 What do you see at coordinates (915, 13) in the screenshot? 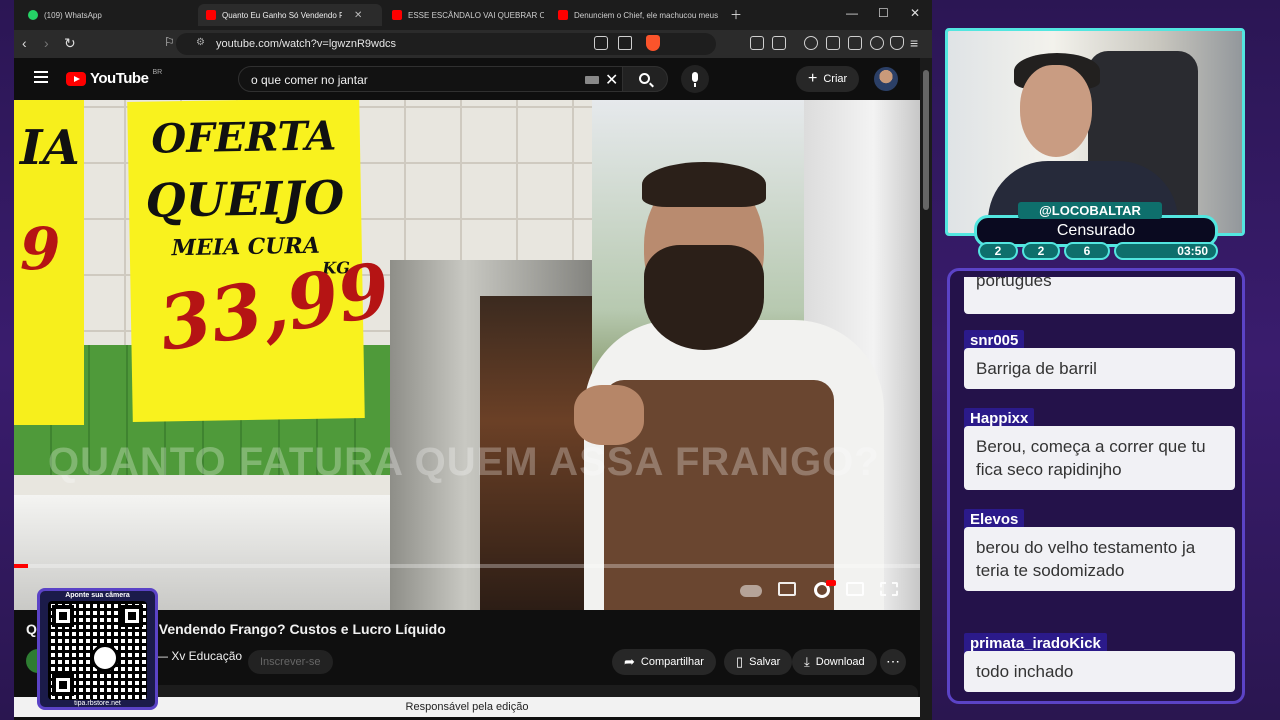
I see `close-window-icon: ✕` at bounding box center [915, 13].